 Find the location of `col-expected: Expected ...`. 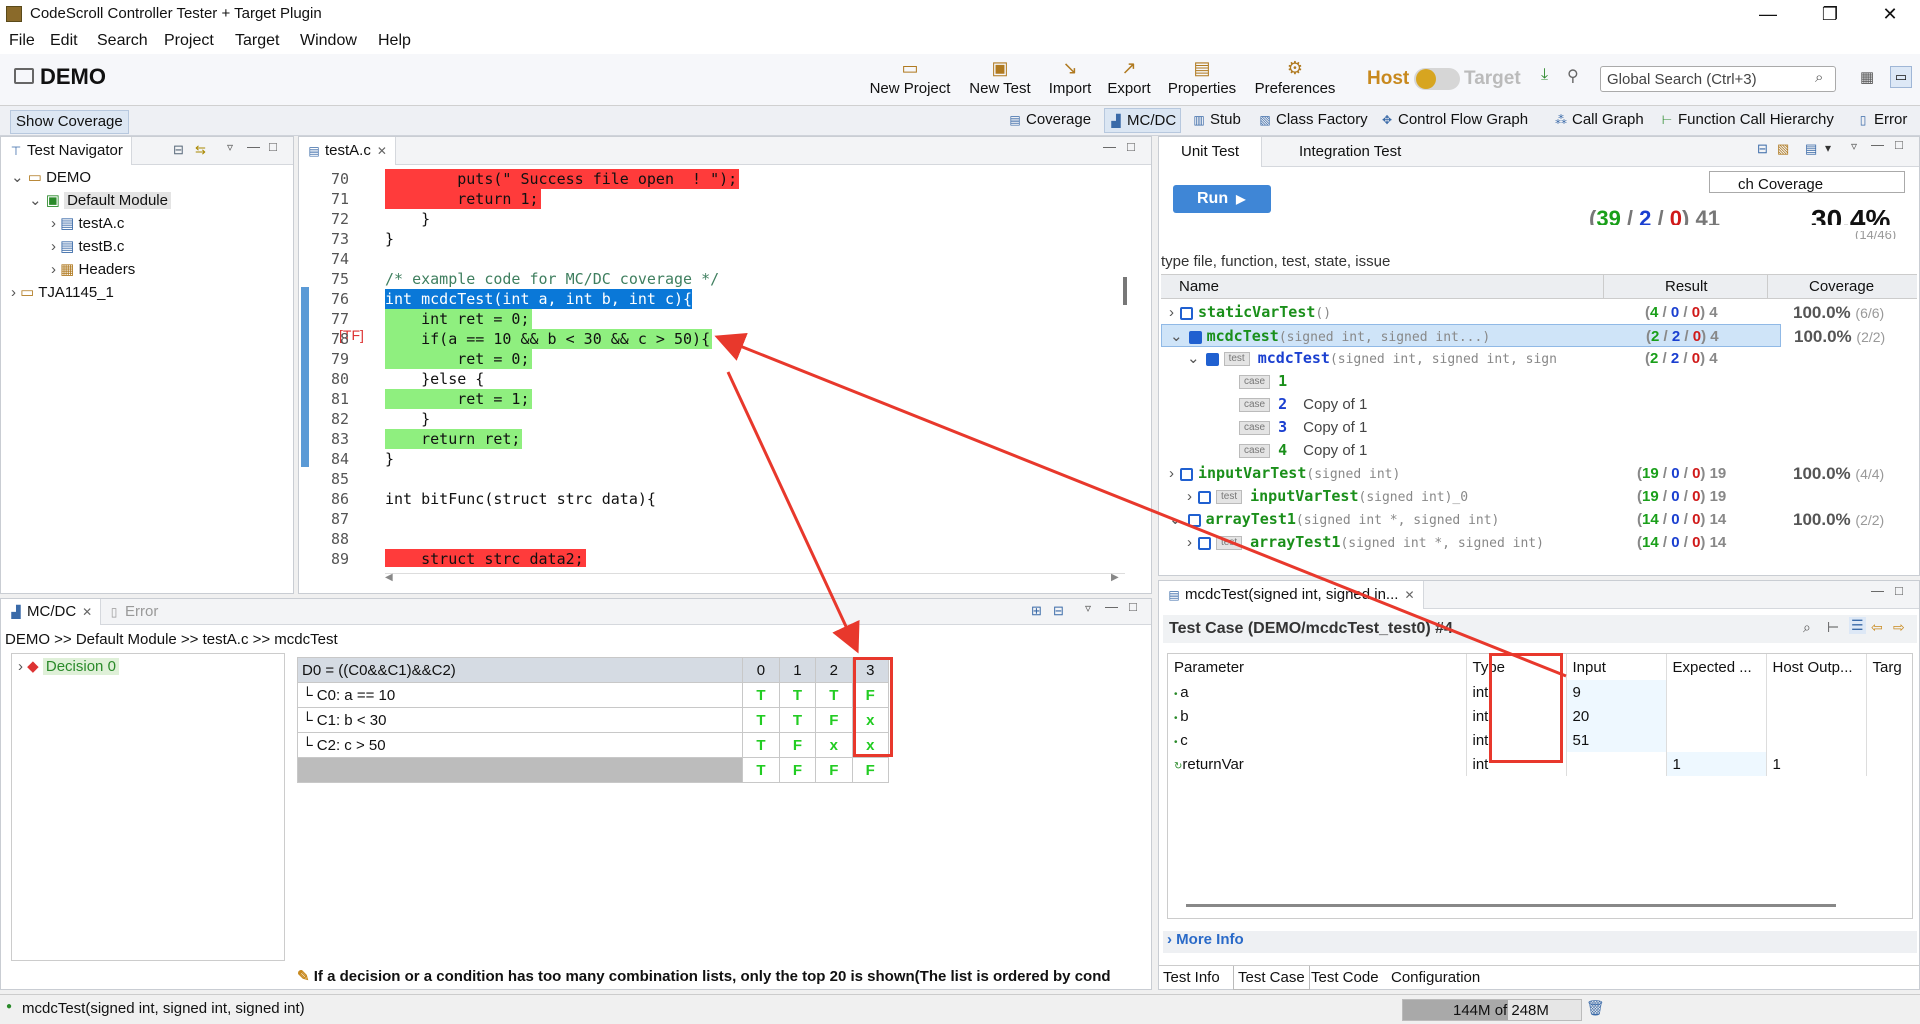

col-expected: Expected ... is located at coordinates (1716, 667).